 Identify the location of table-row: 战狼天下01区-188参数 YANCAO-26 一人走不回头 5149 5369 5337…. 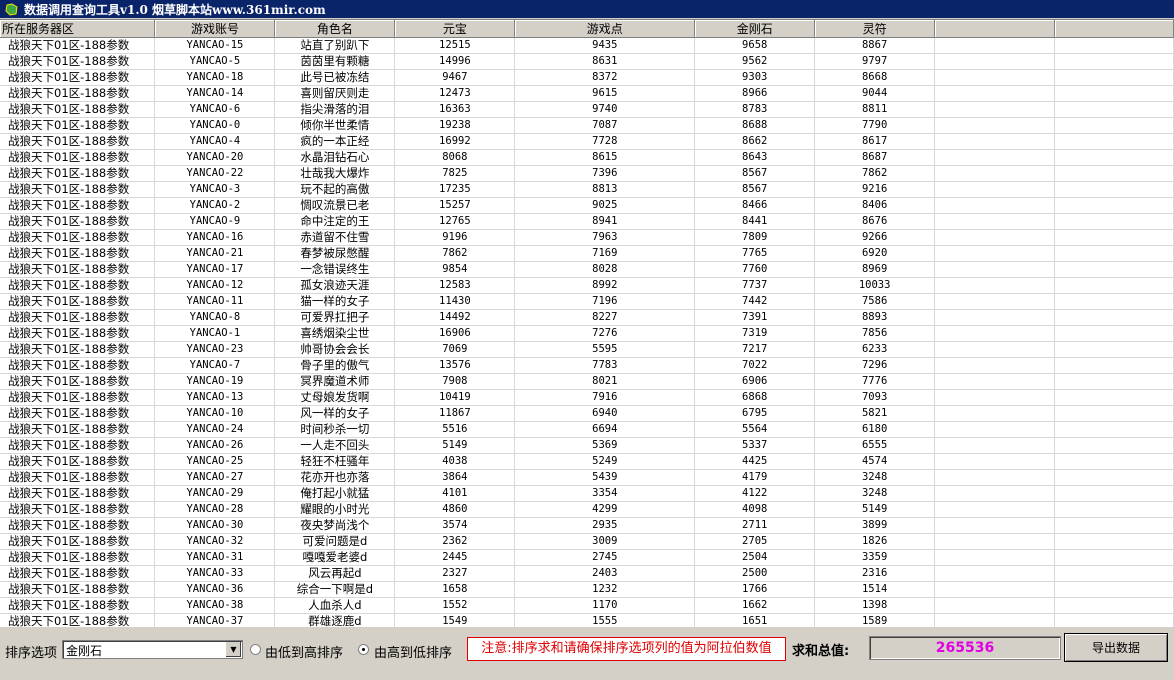
(587, 445).